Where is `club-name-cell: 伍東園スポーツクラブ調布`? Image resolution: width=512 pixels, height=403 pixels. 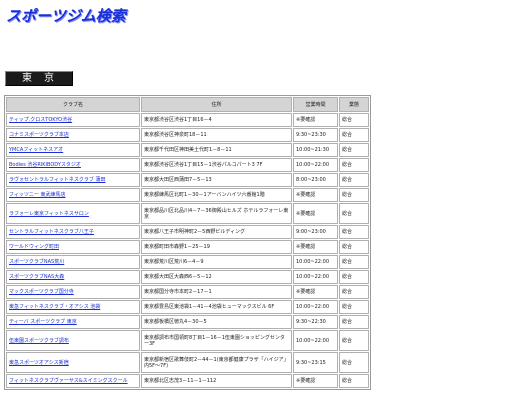 club-name-cell: 伍東園スポーツクラブ調布 is located at coordinates (73, 340).